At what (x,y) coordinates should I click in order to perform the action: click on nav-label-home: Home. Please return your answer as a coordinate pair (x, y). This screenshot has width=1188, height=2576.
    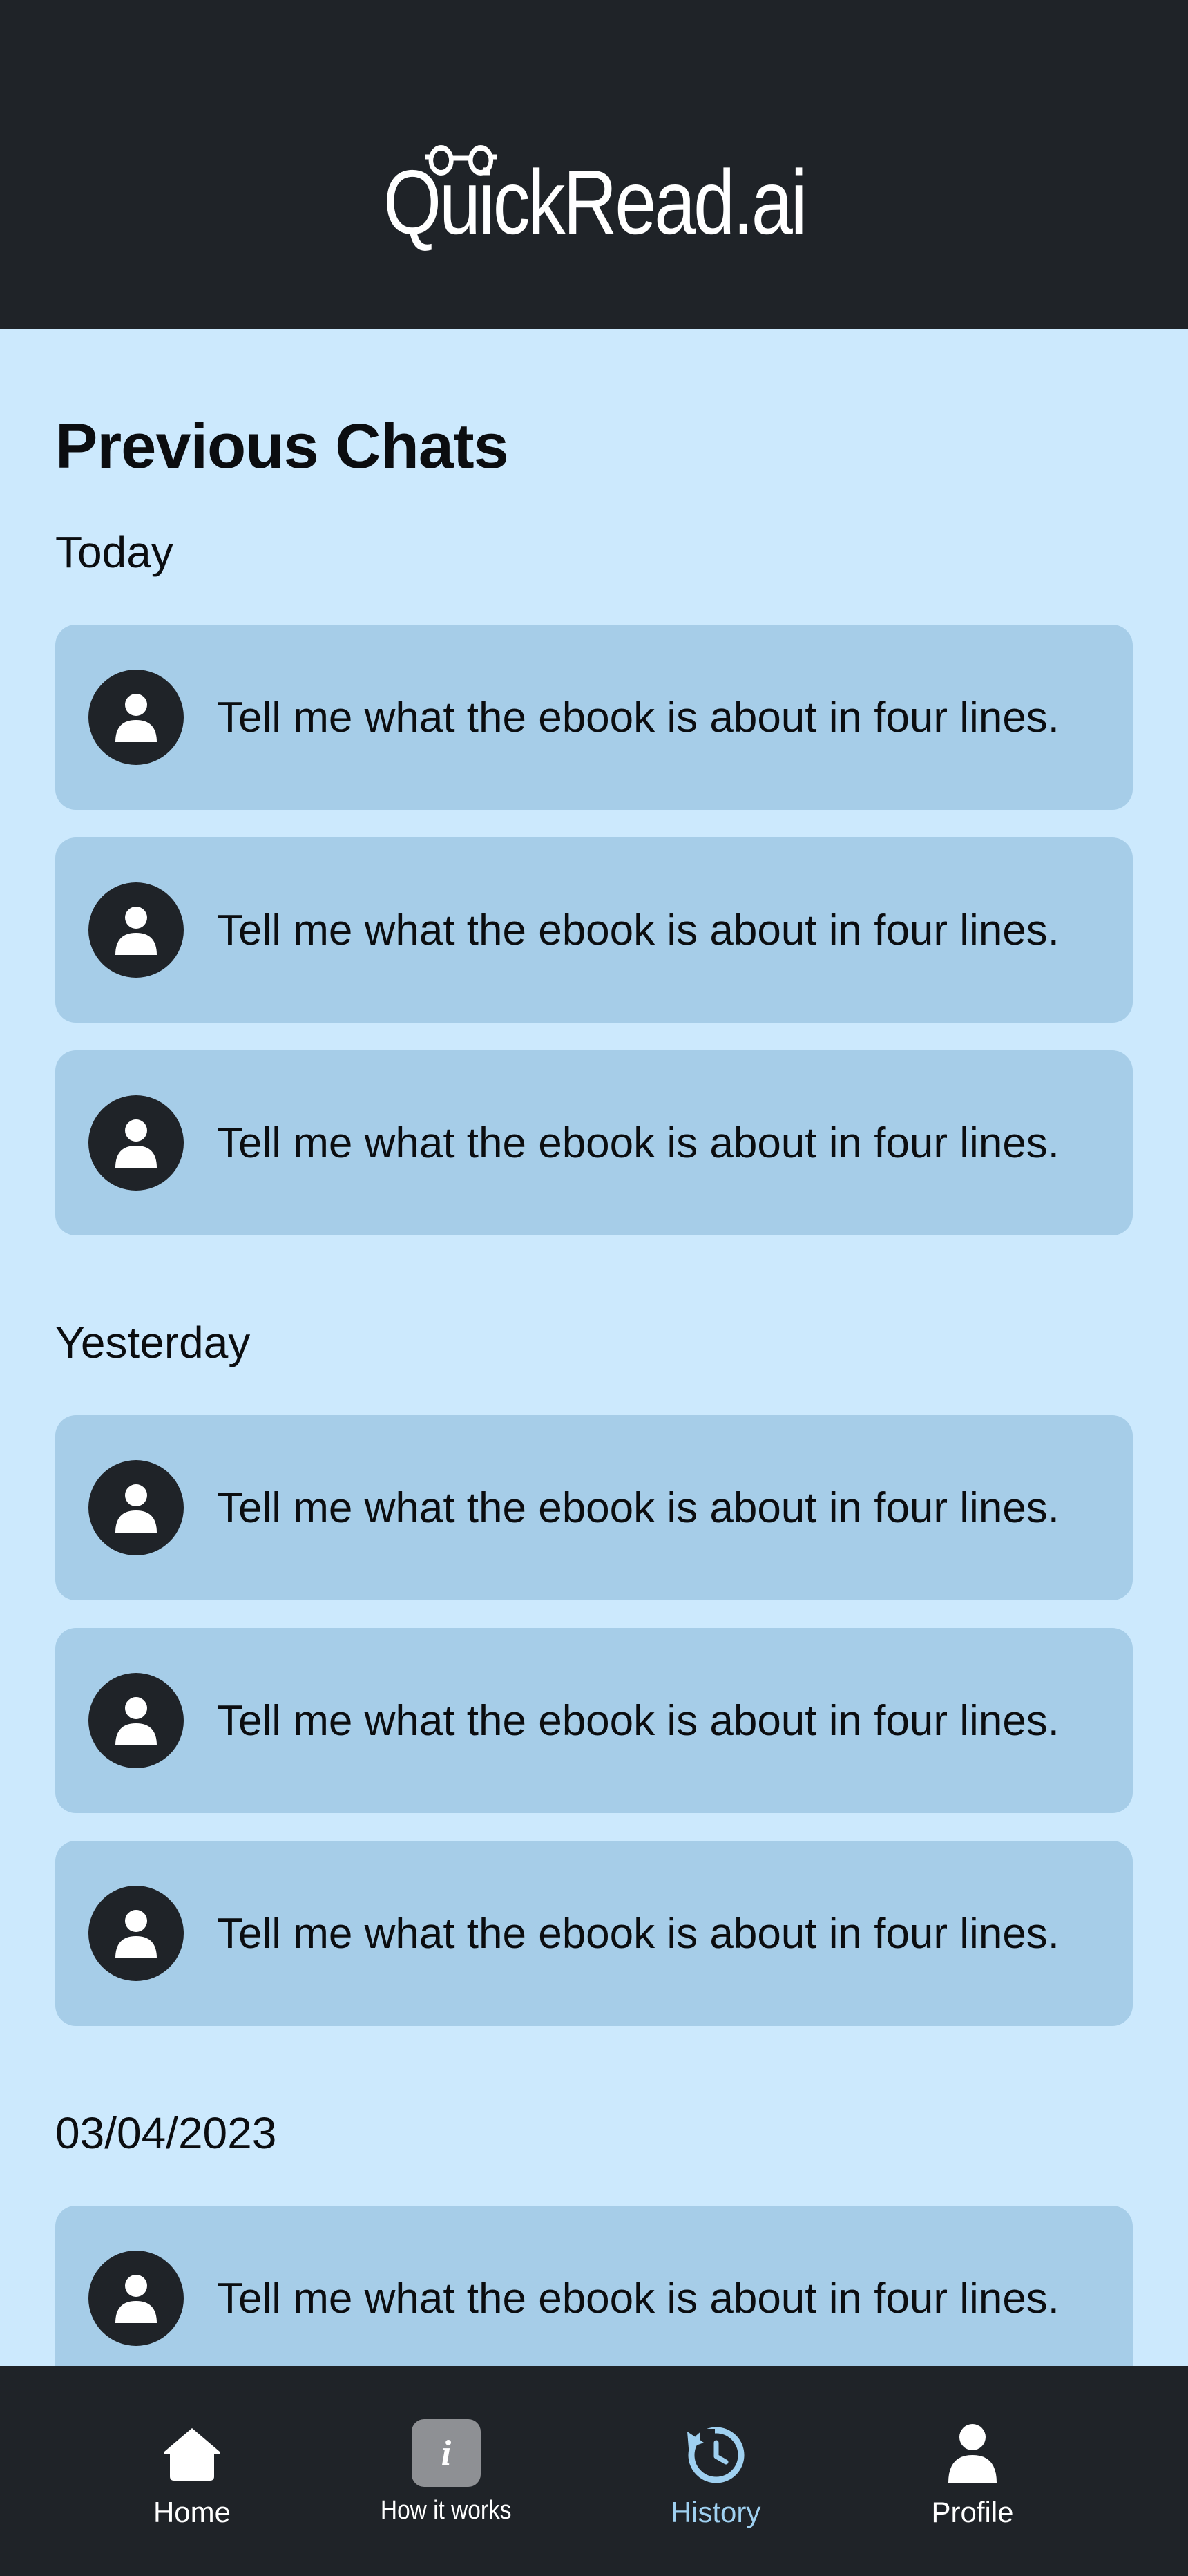
    Looking at the image, I should click on (192, 2512).